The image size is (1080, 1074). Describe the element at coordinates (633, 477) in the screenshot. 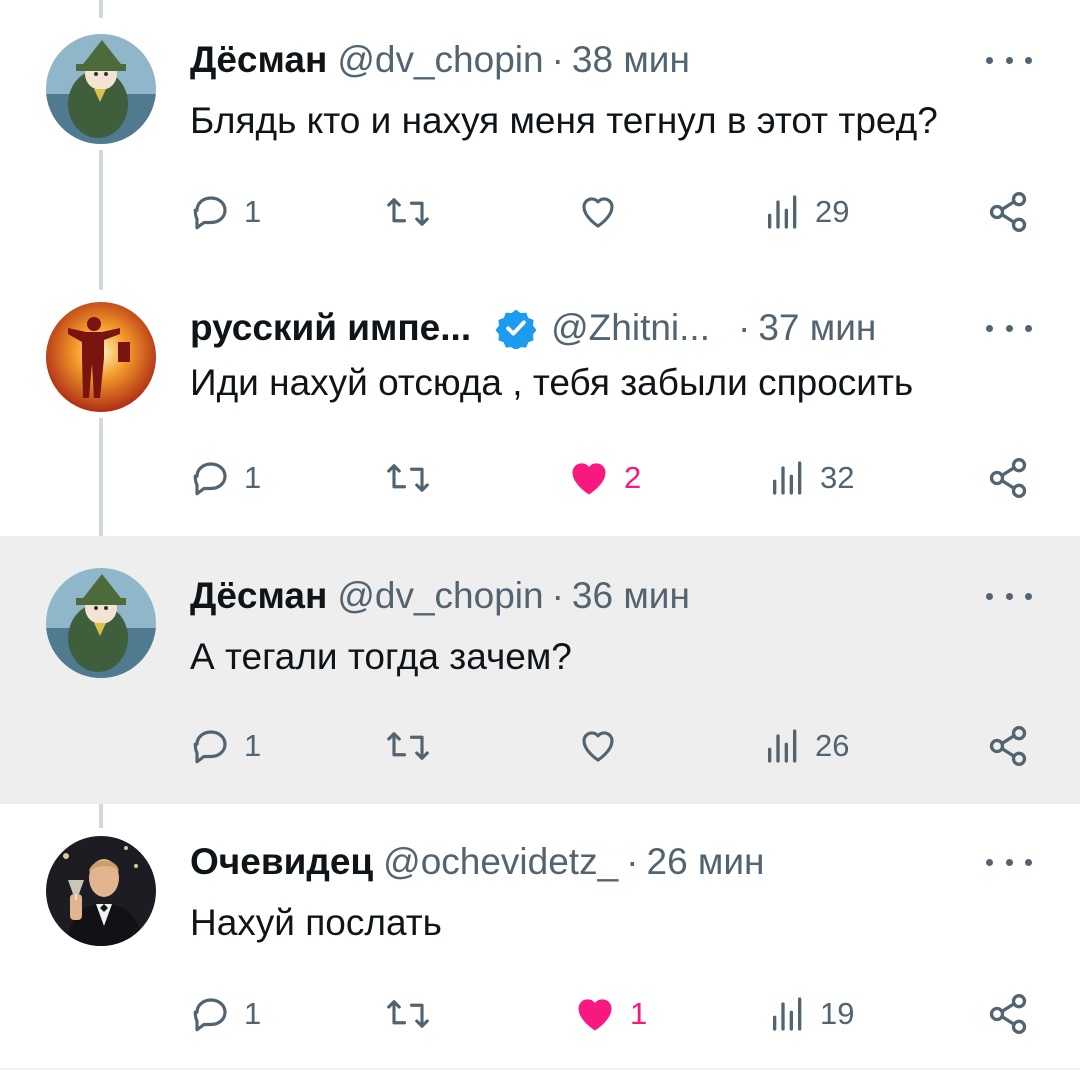

I see `like-count: 2` at that location.